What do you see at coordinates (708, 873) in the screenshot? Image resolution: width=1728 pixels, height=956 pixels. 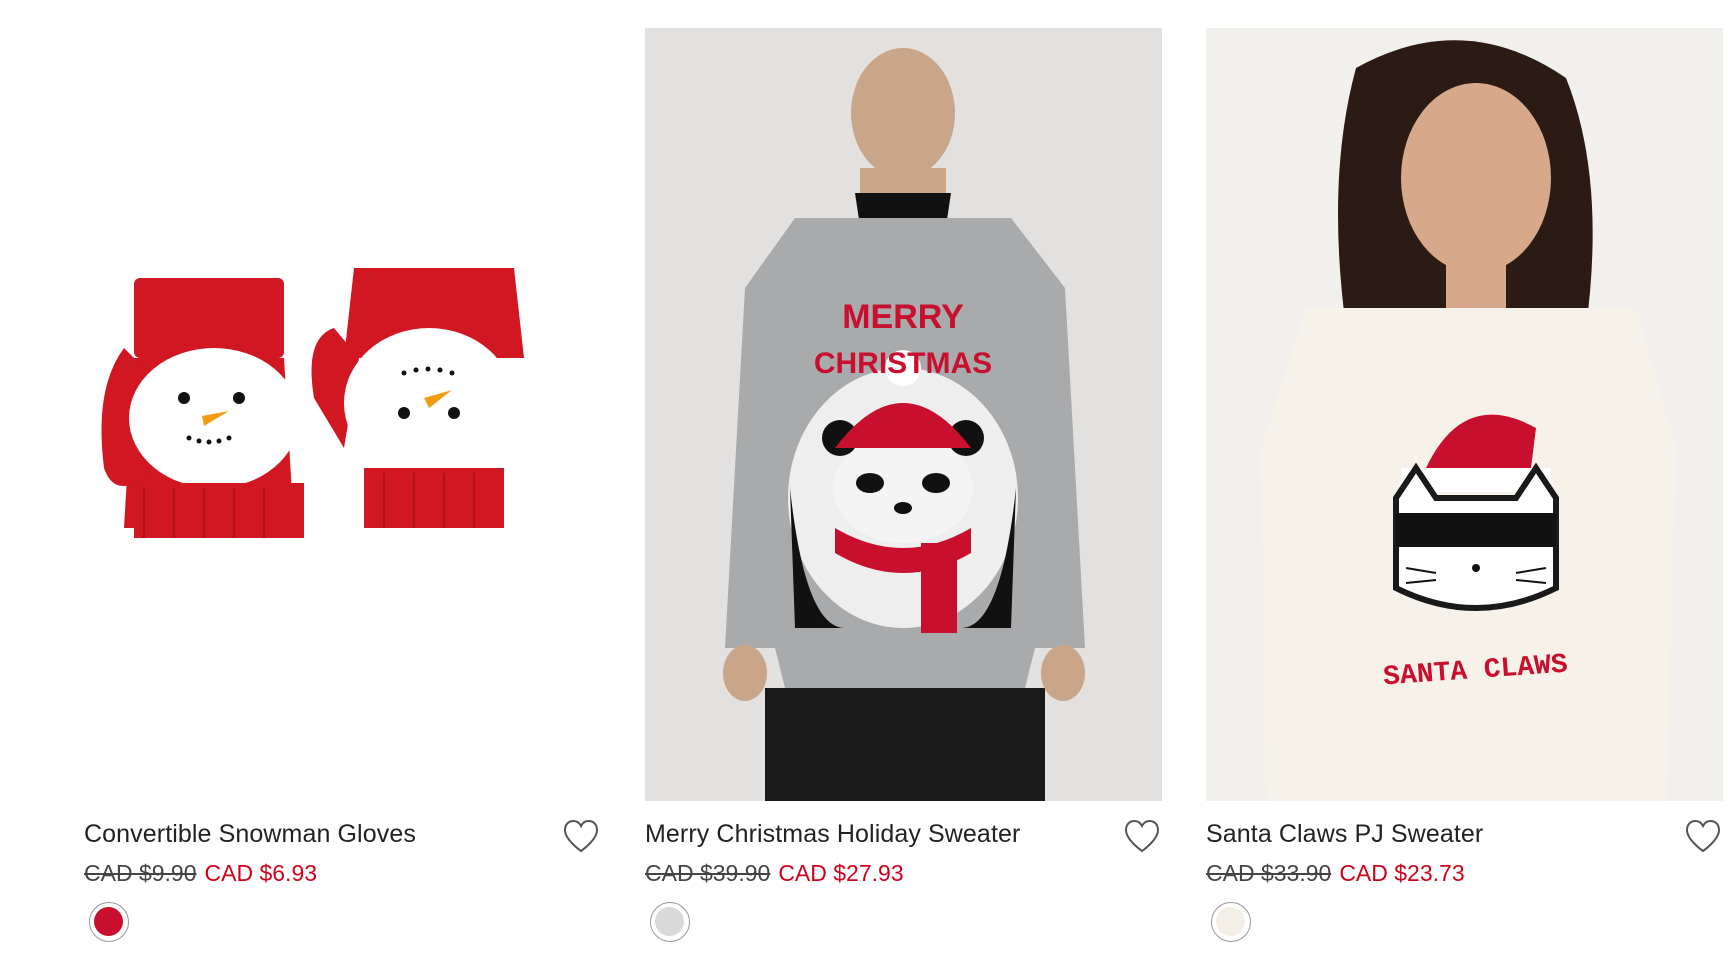 I see `original-price: CAD $39.90` at bounding box center [708, 873].